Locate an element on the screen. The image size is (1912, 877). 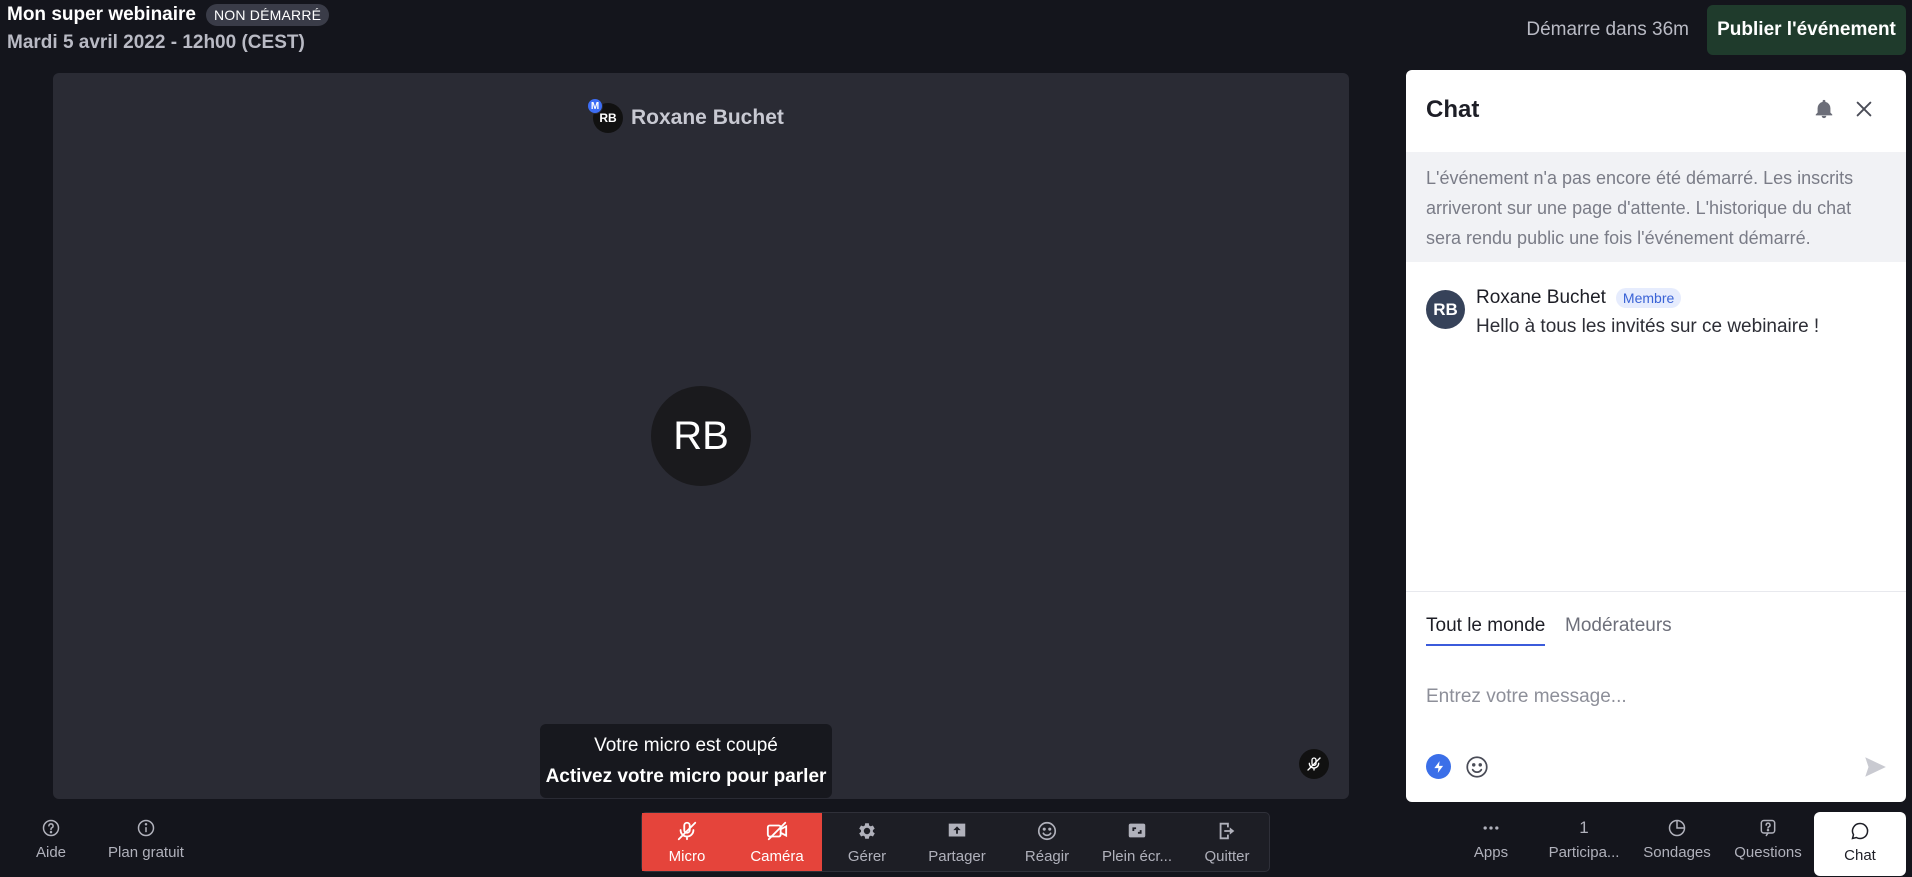
polls-label: Sondages is located at coordinates (1677, 852).